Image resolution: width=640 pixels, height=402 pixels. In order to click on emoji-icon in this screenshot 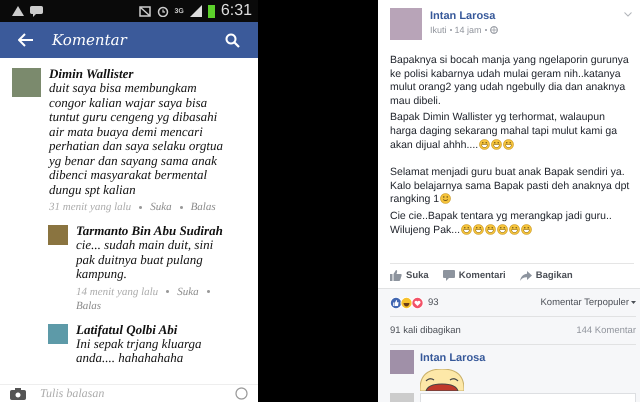, I will do `click(241, 393)`.